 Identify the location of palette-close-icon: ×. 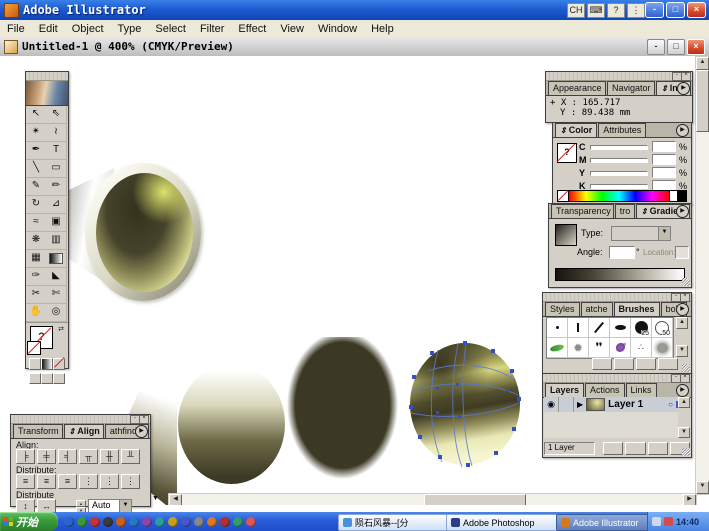
(686, 76).